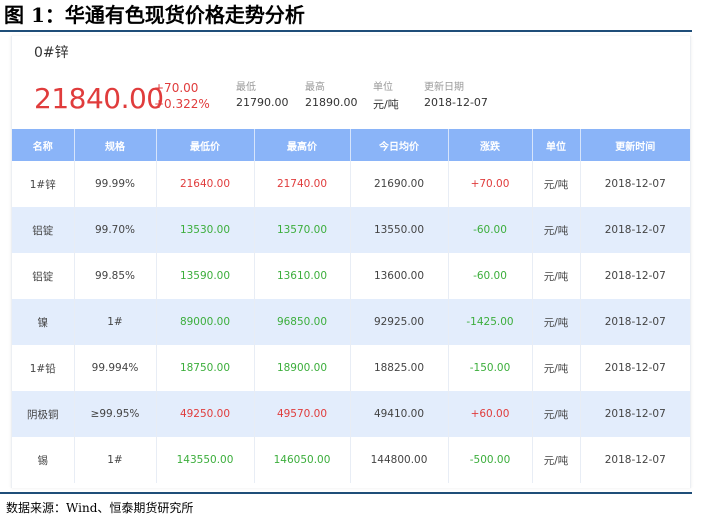 This screenshot has width=702, height=521. What do you see at coordinates (205, 184) in the screenshot?
I see `cell-low: 21640.00` at bounding box center [205, 184].